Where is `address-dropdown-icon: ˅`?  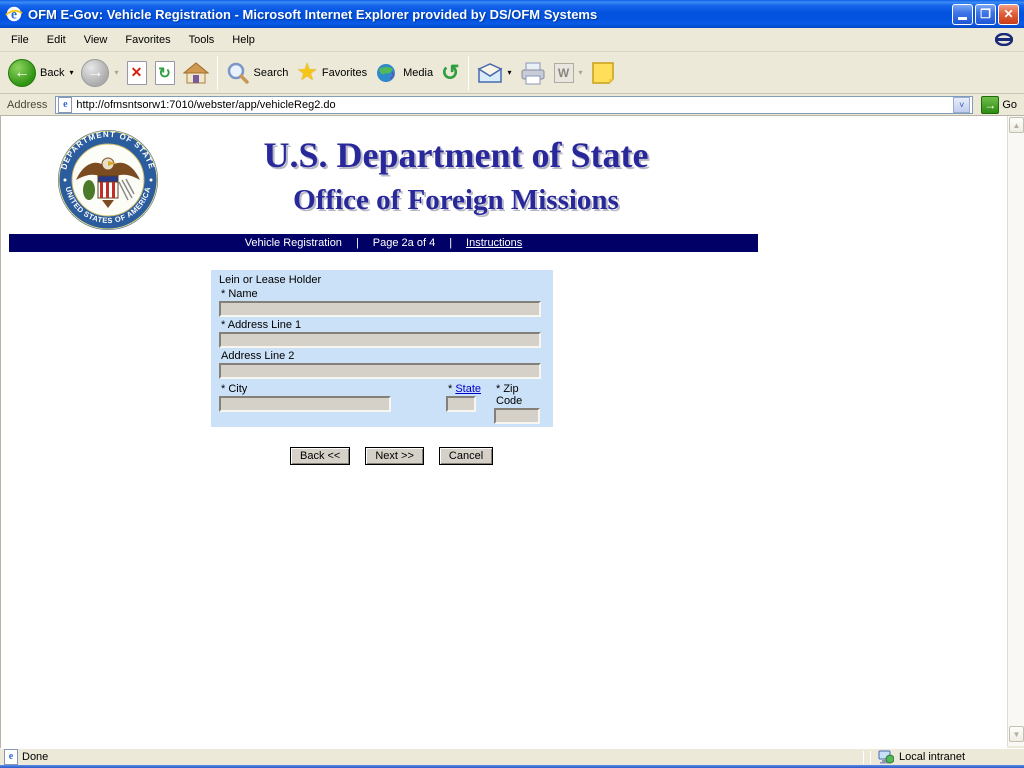
address-dropdown-icon: ˅ is located at coordinates (962, 104).